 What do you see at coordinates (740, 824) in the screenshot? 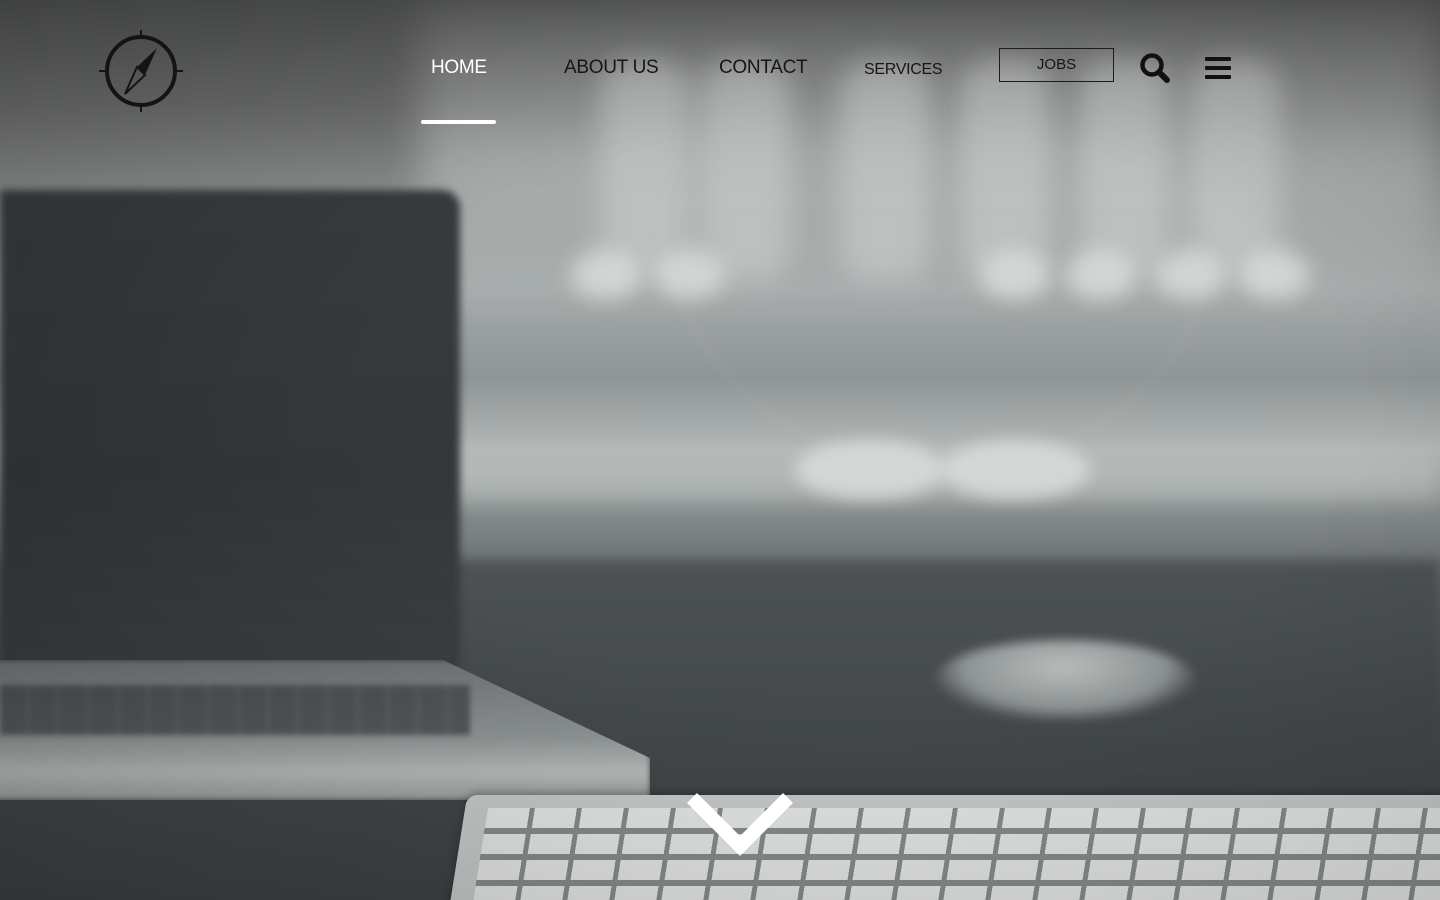
I see `chevron-down-icon` at bounding box center [740, 824].